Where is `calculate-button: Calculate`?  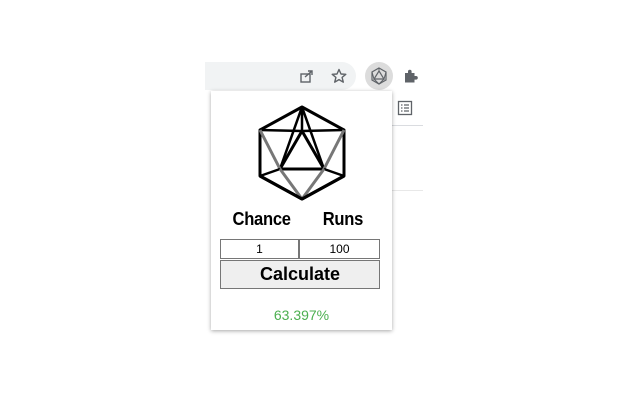 calculate-button: Calculate is located at coordinates (300, 274).